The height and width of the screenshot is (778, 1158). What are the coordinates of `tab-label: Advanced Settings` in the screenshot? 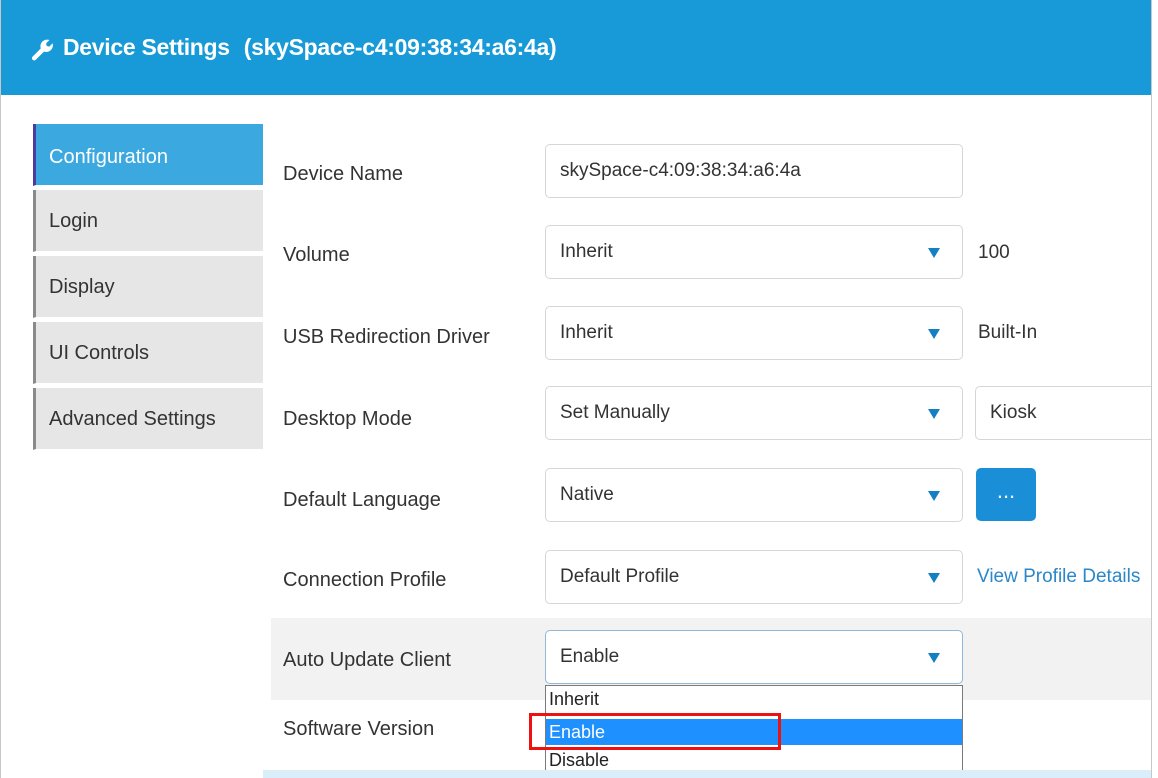 It's located at (132, 419).